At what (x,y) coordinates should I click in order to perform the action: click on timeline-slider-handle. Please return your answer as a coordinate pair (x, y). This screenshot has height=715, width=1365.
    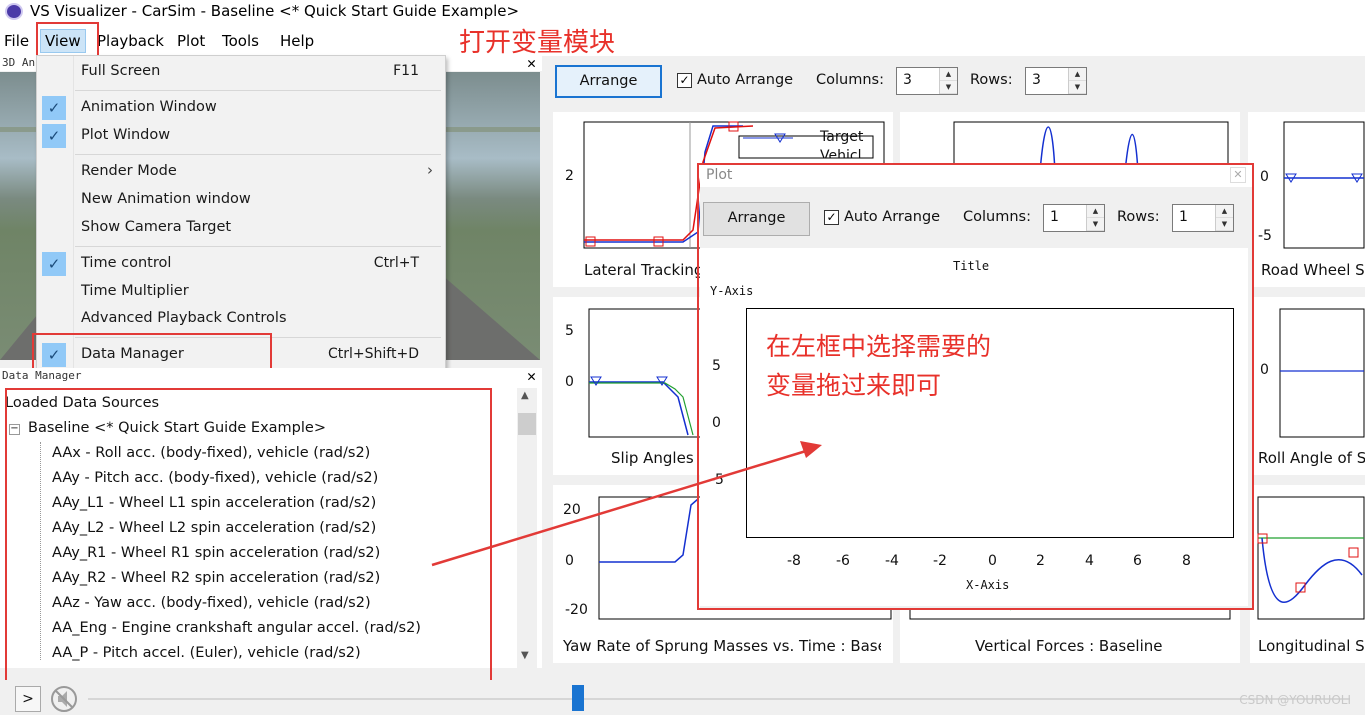
    Looking at the image, I should click on (578, 698).